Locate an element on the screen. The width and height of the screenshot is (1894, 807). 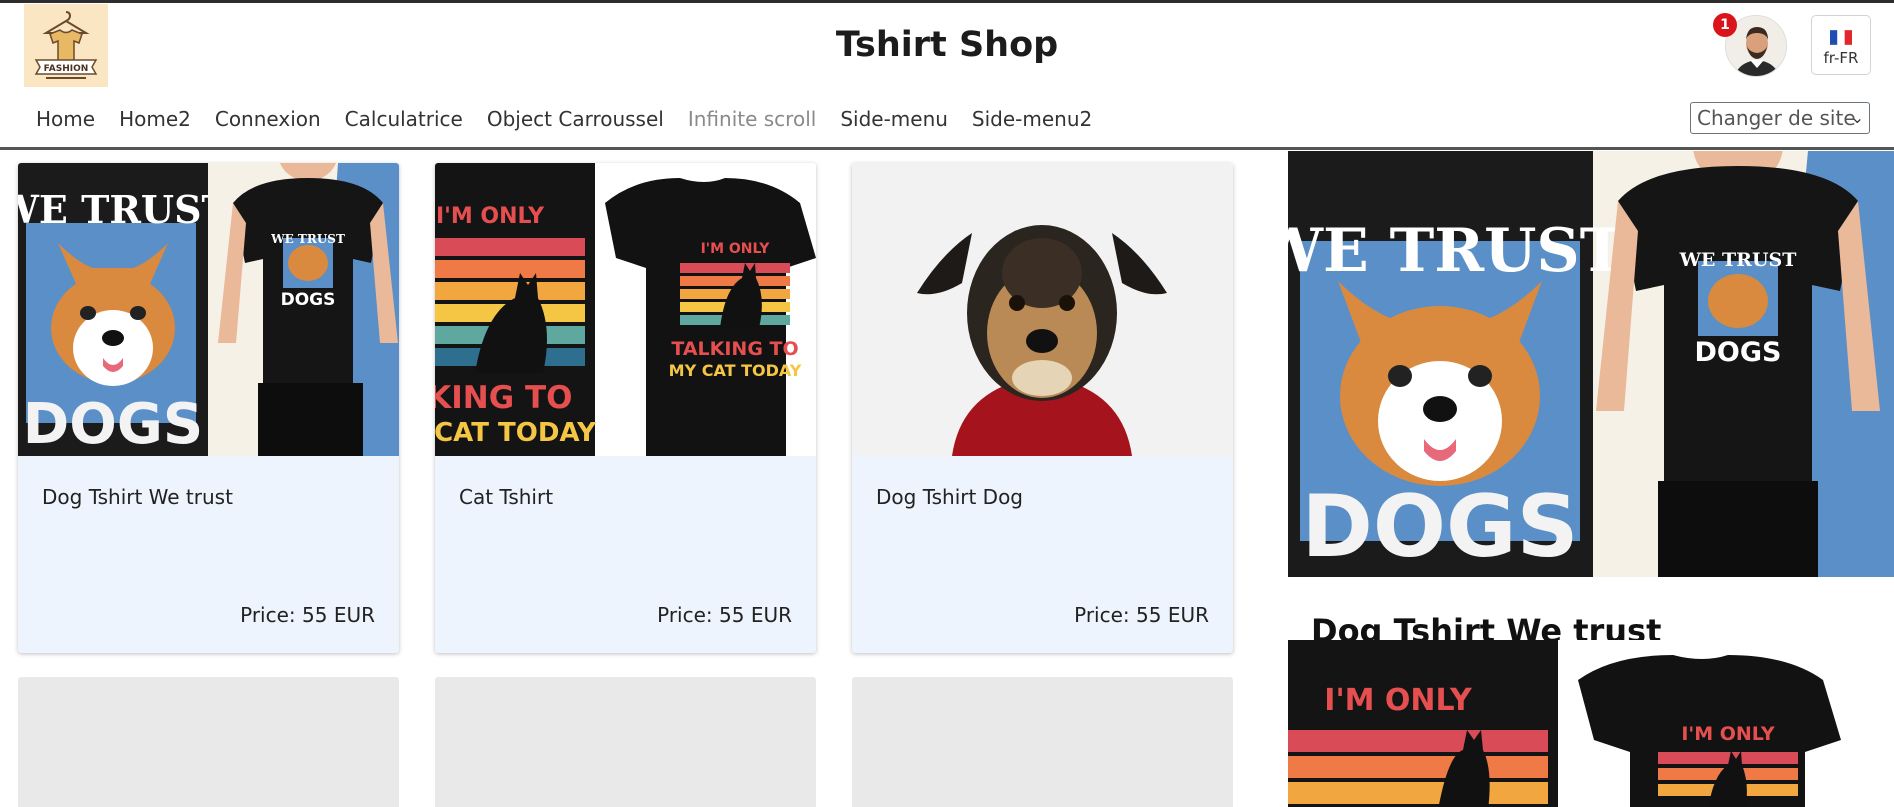
svg-text: CAT TODAY is located at coordinates (516, 433).